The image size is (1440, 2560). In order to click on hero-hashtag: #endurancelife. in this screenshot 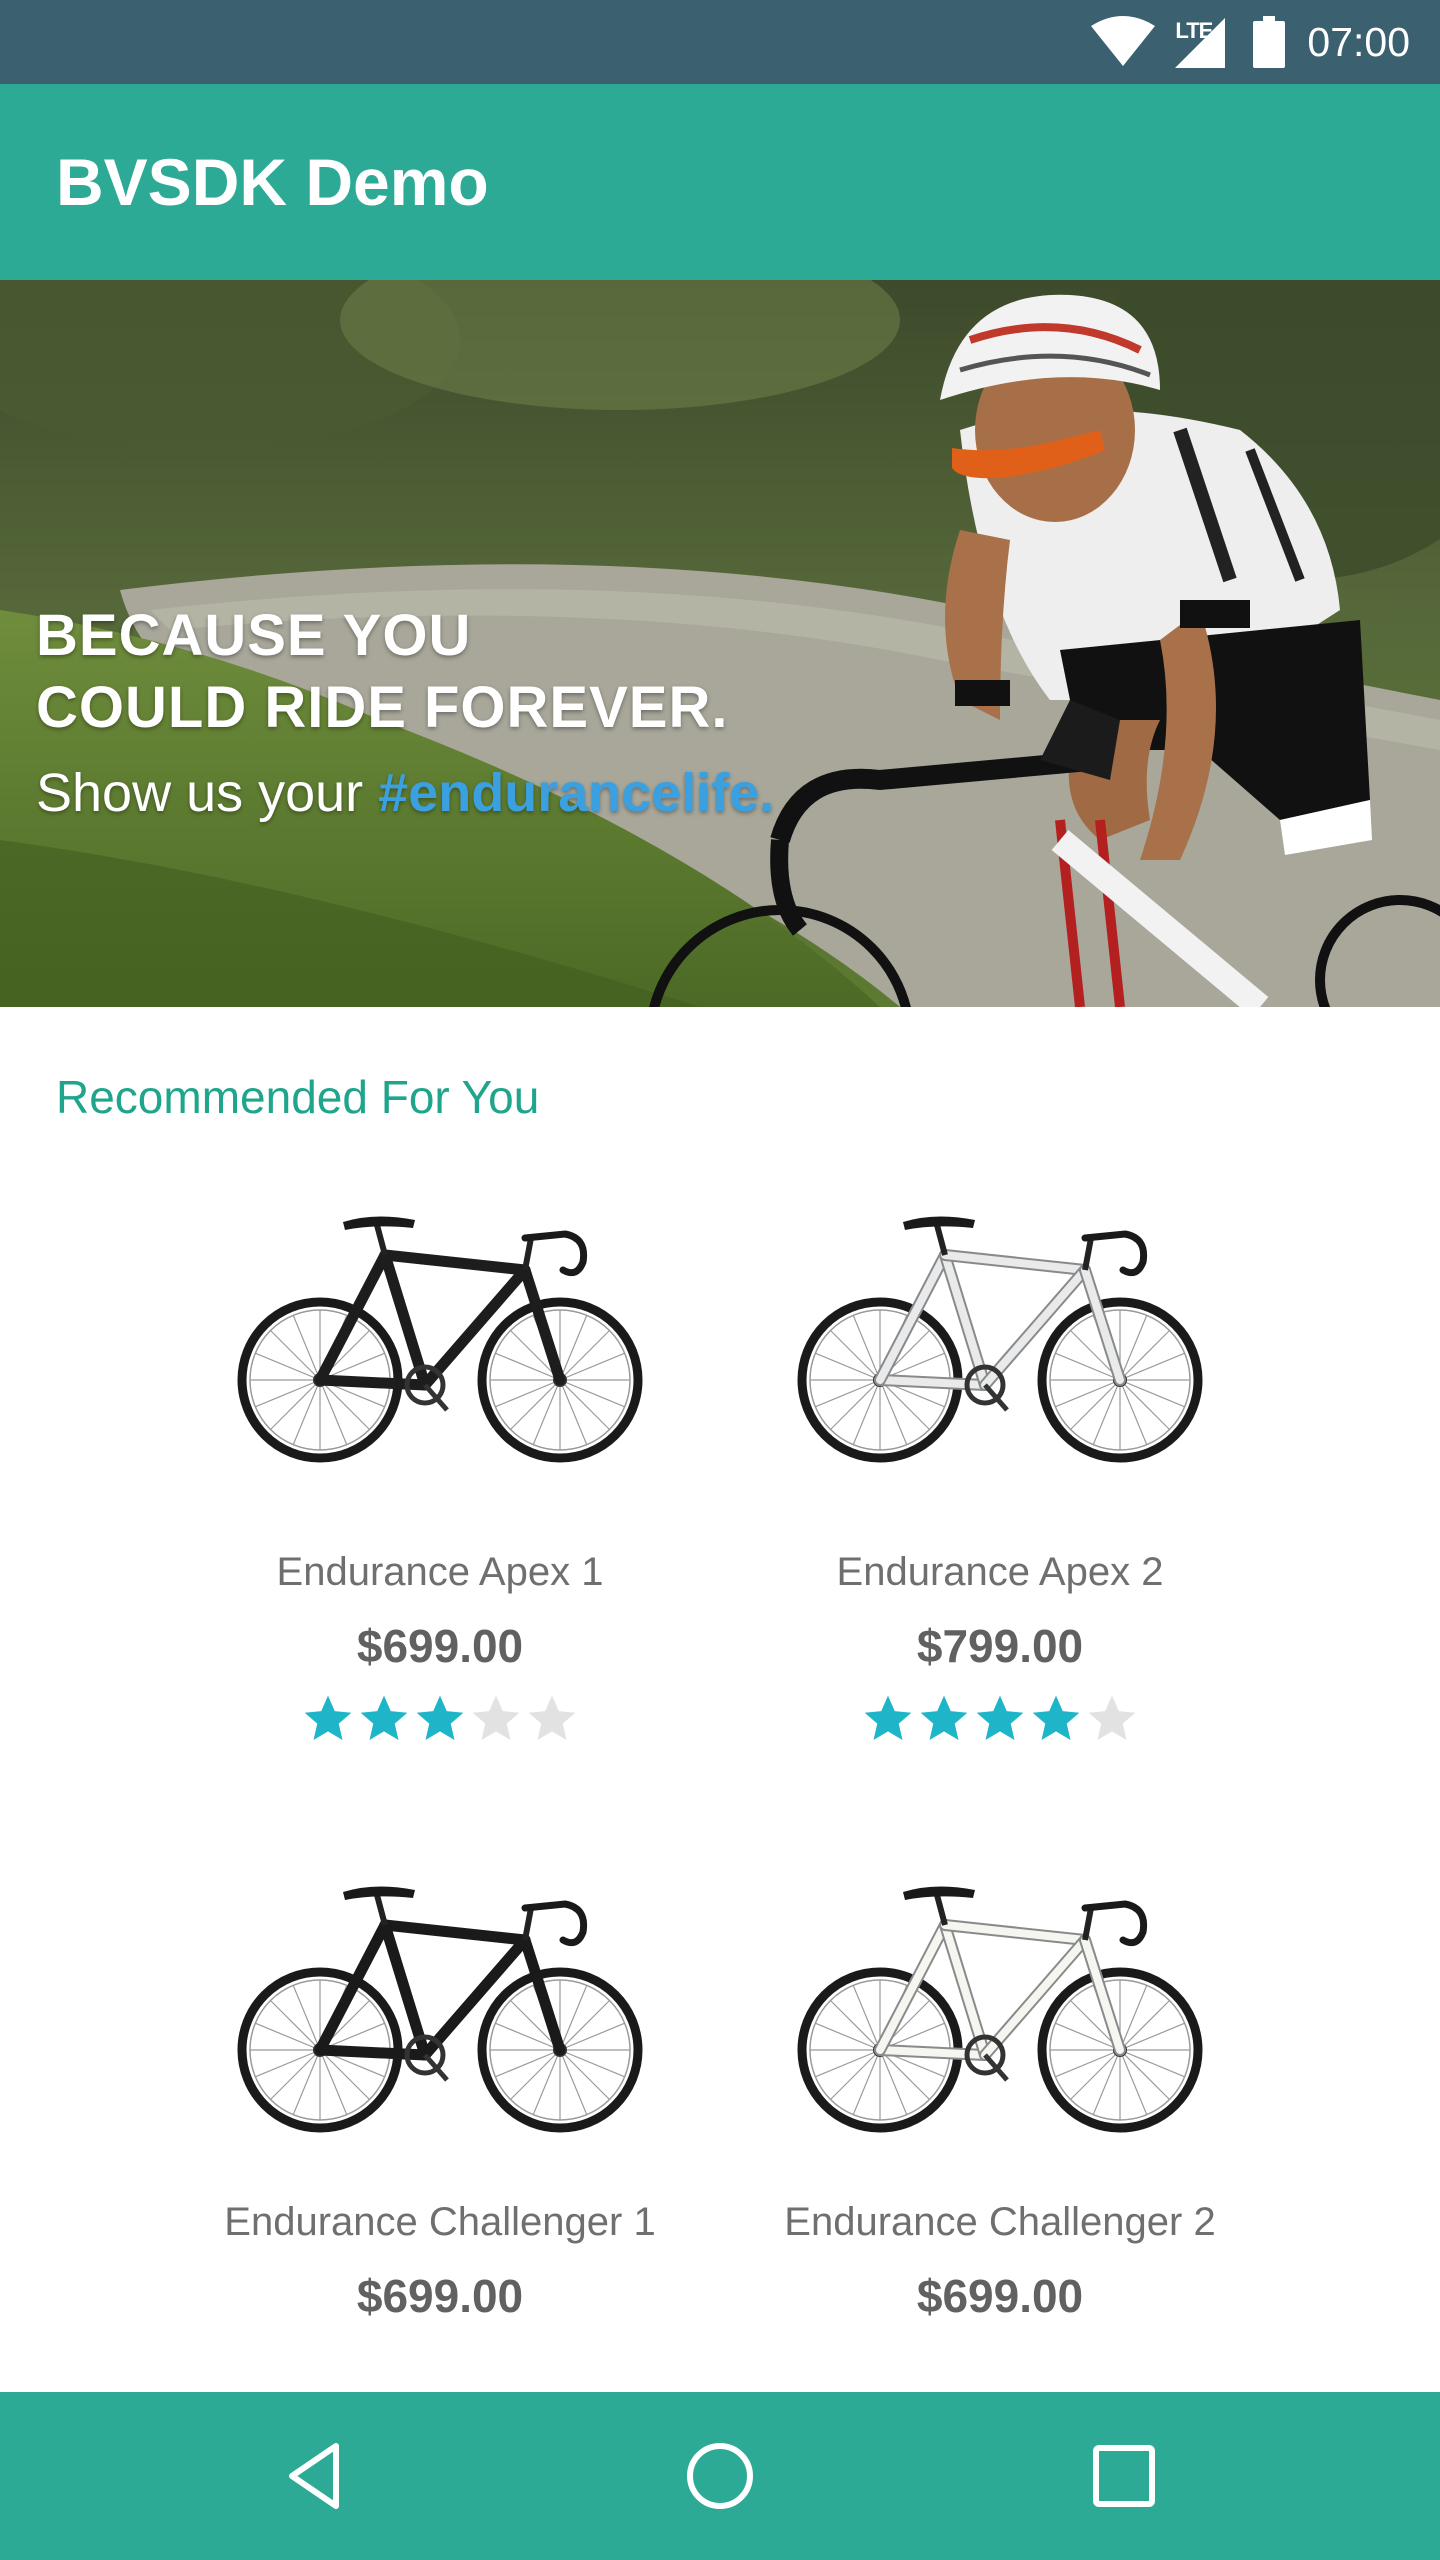, I will do `click(576, 793)`.